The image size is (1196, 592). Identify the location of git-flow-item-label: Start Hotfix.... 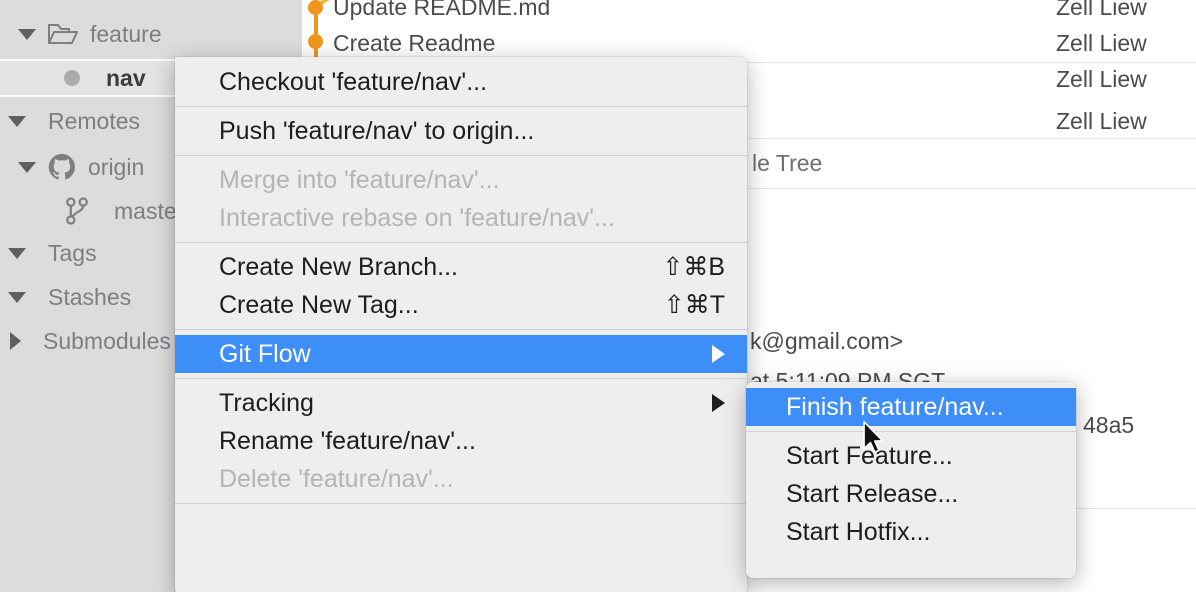
(858, 531).